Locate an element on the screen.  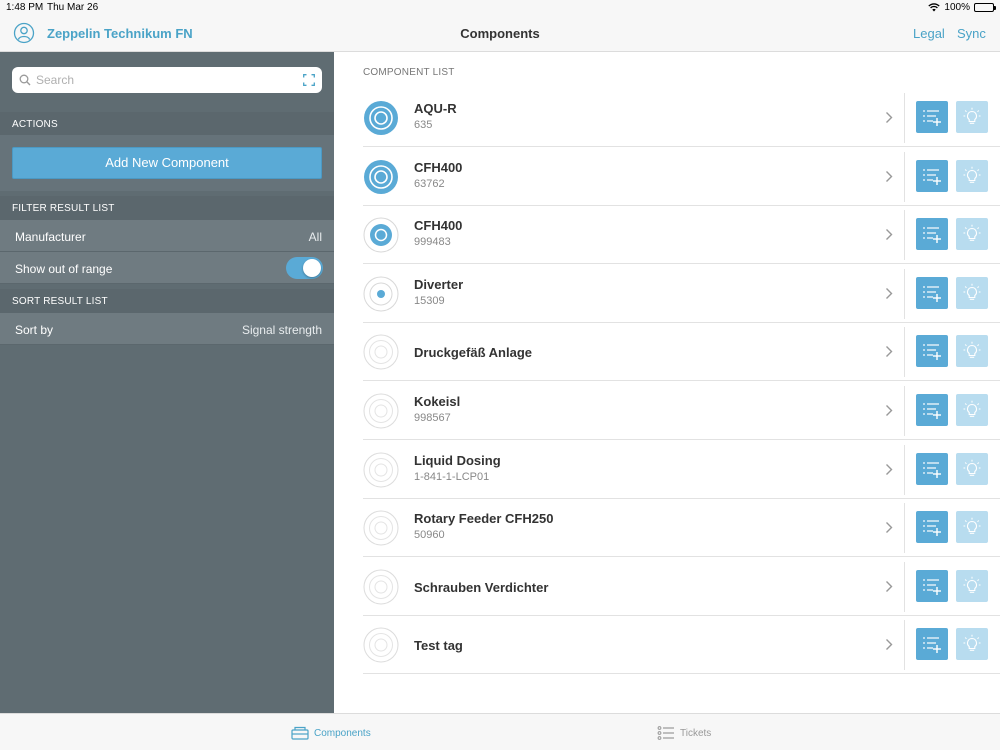
component-name: Kokeisl is located at coordinates (437, 401).